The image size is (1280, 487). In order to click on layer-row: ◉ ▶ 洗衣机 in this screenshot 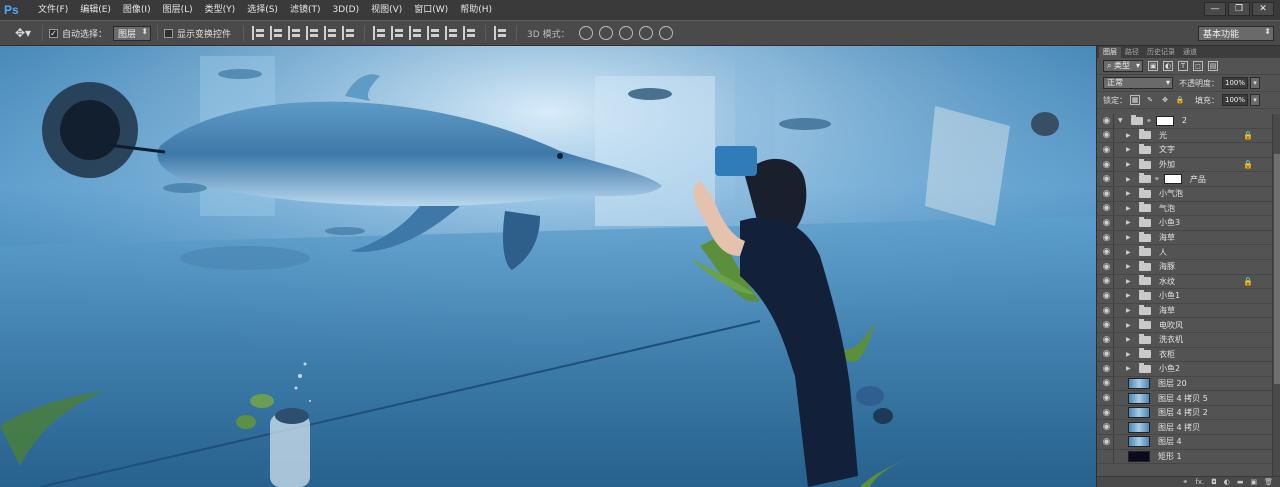, I will do `click(1185, 340)`.